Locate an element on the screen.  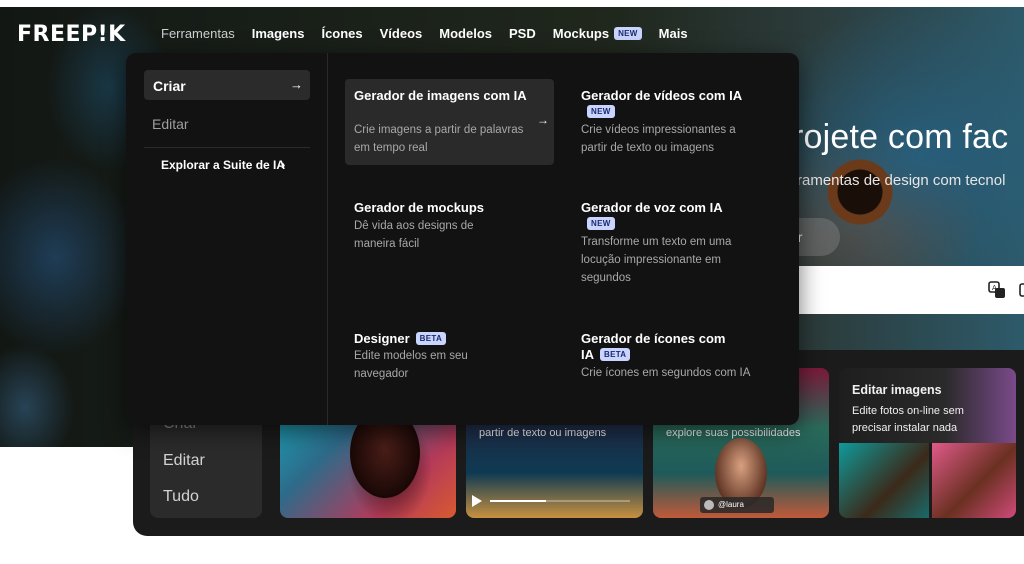
translate-icon: A is located at coordinates (997, 290).